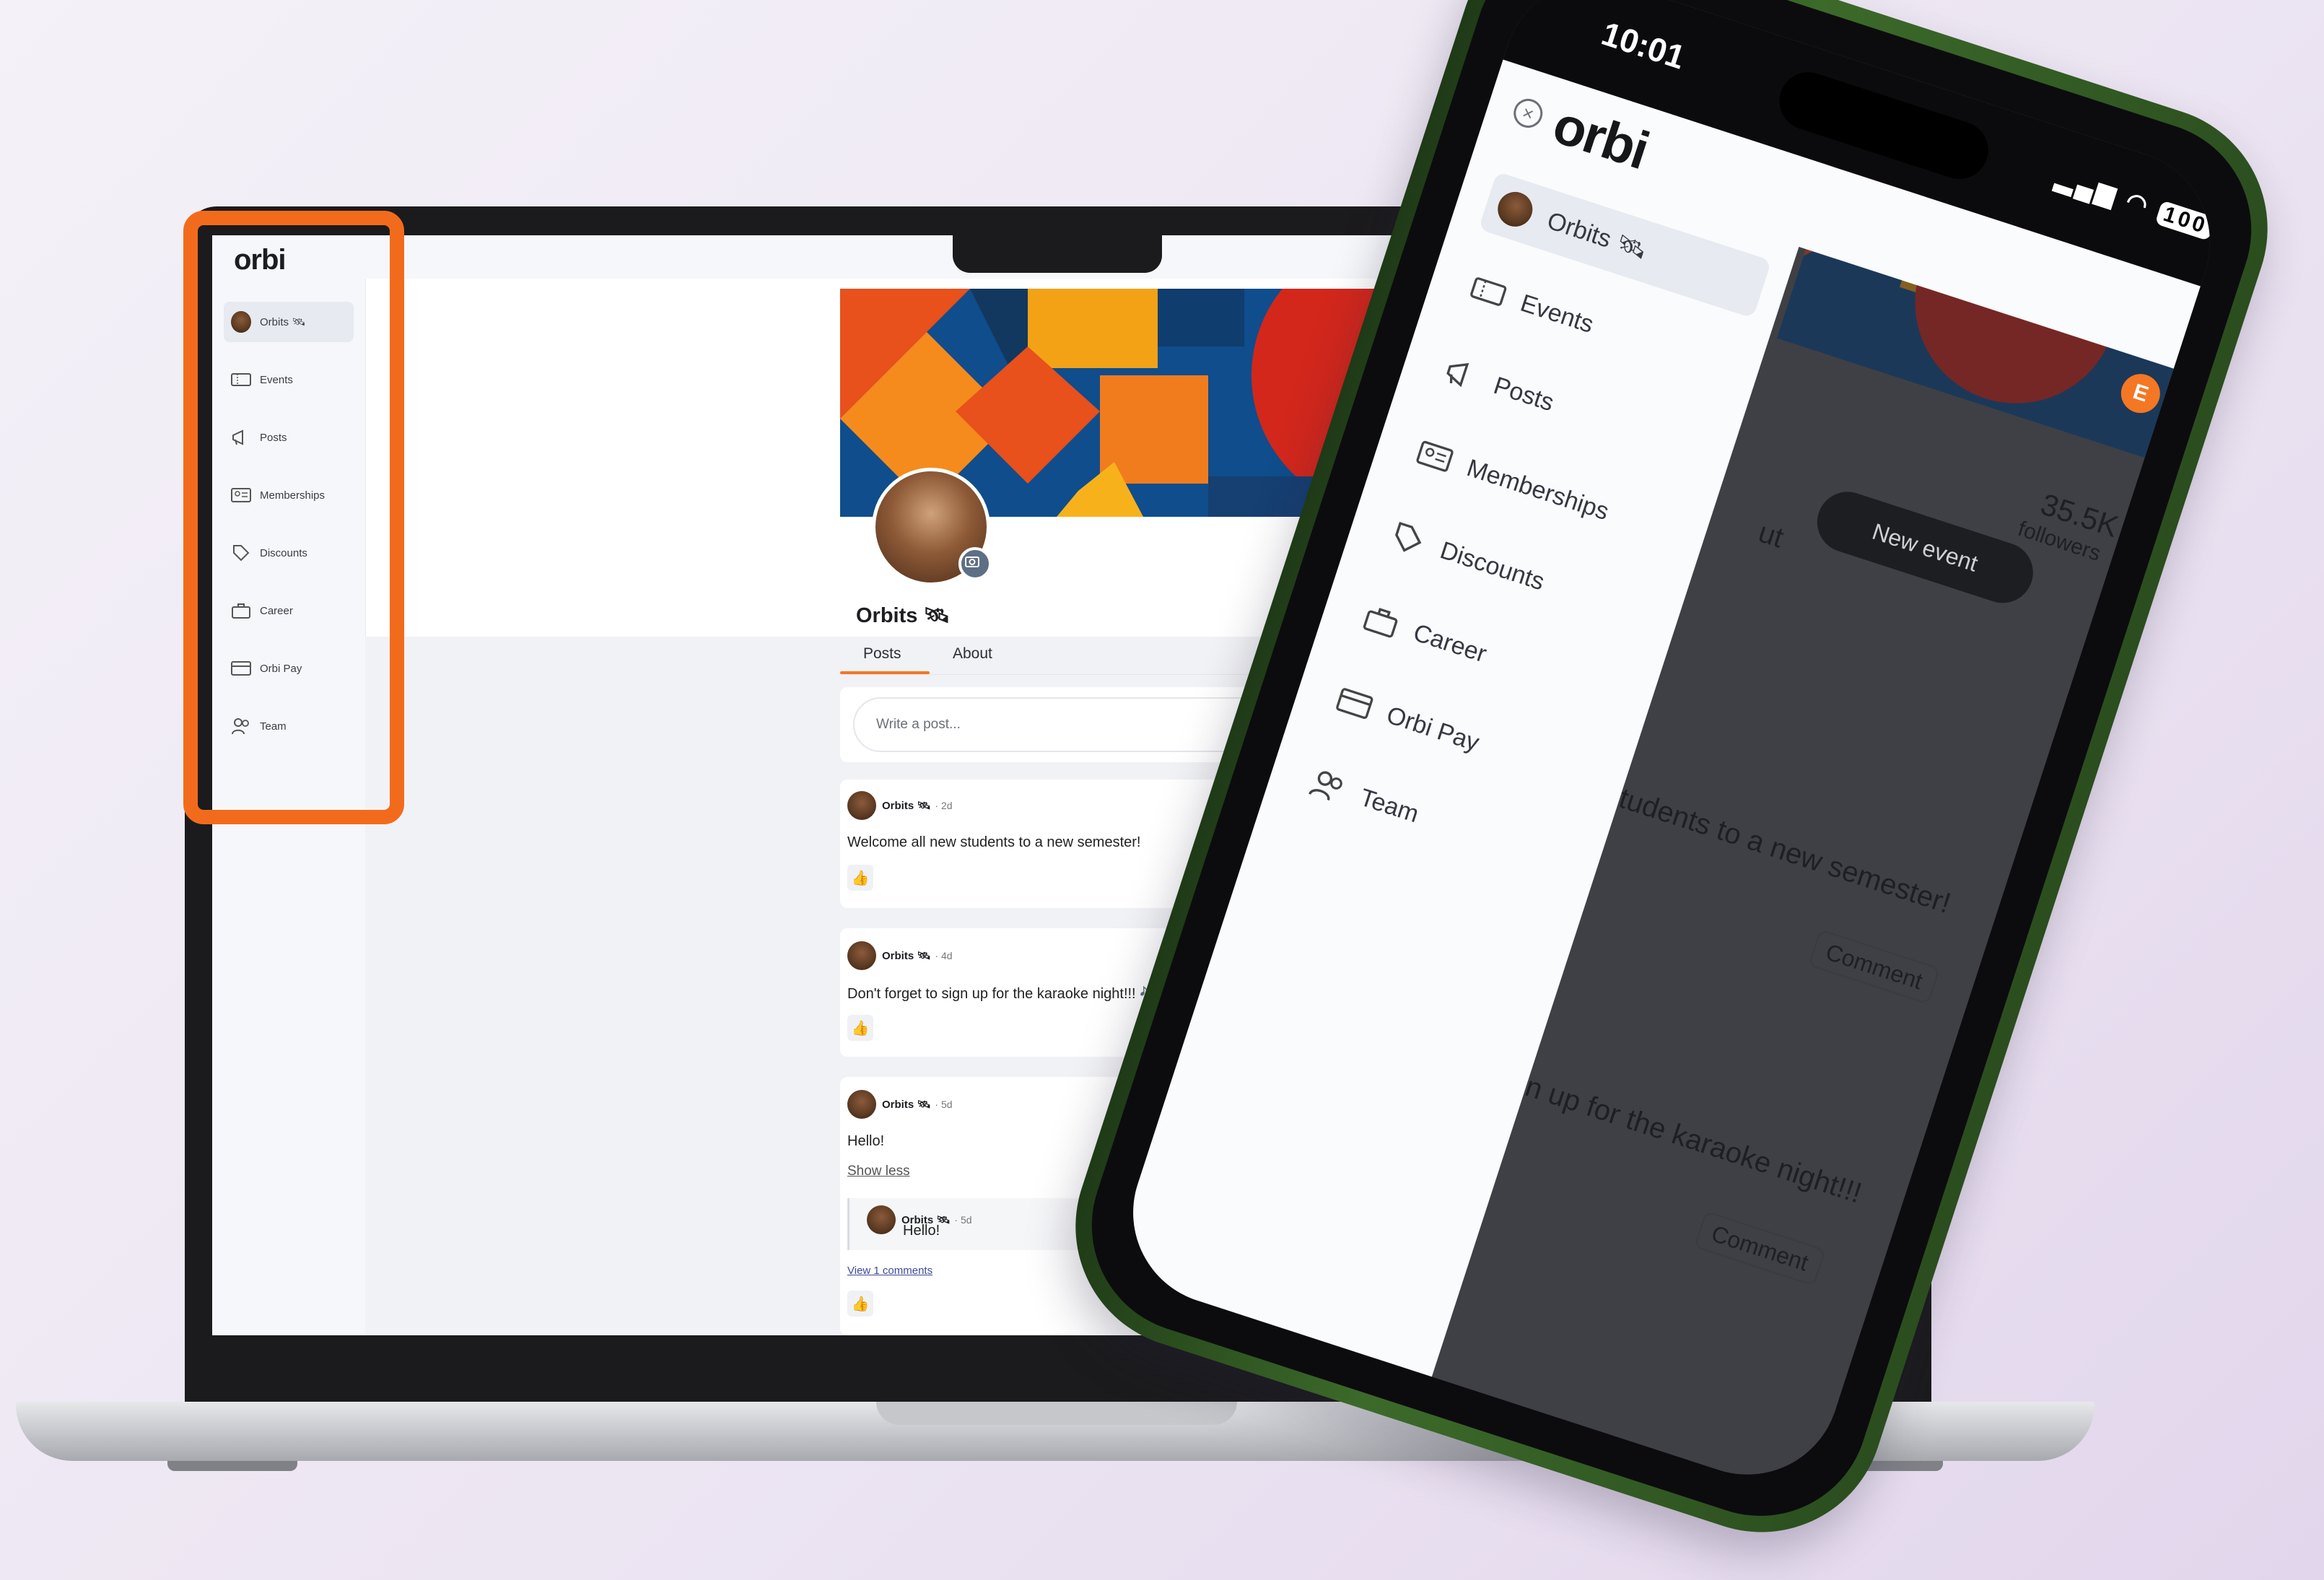 The width and height of the screenshot is (2324, 1580). Describe the element at coordinates (1056, 1414) in the screenshot. I see `laptop-opening-lip` at that location.